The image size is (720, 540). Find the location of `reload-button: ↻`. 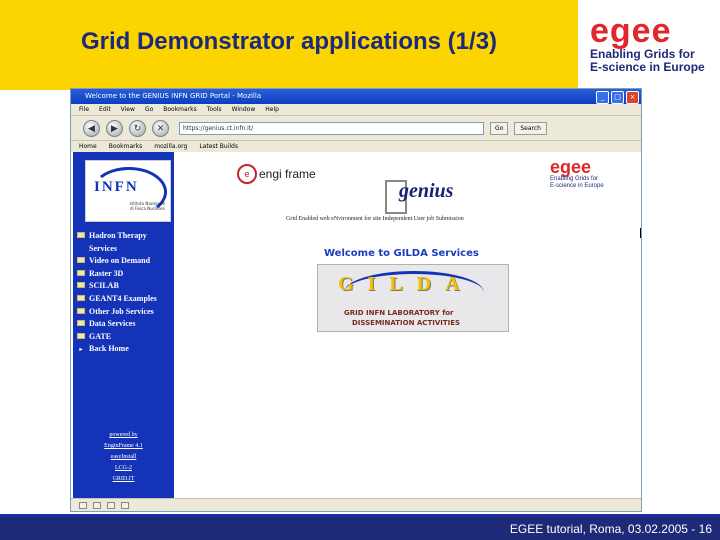

reload-button: ↻ is located at coordinates (137, 128).